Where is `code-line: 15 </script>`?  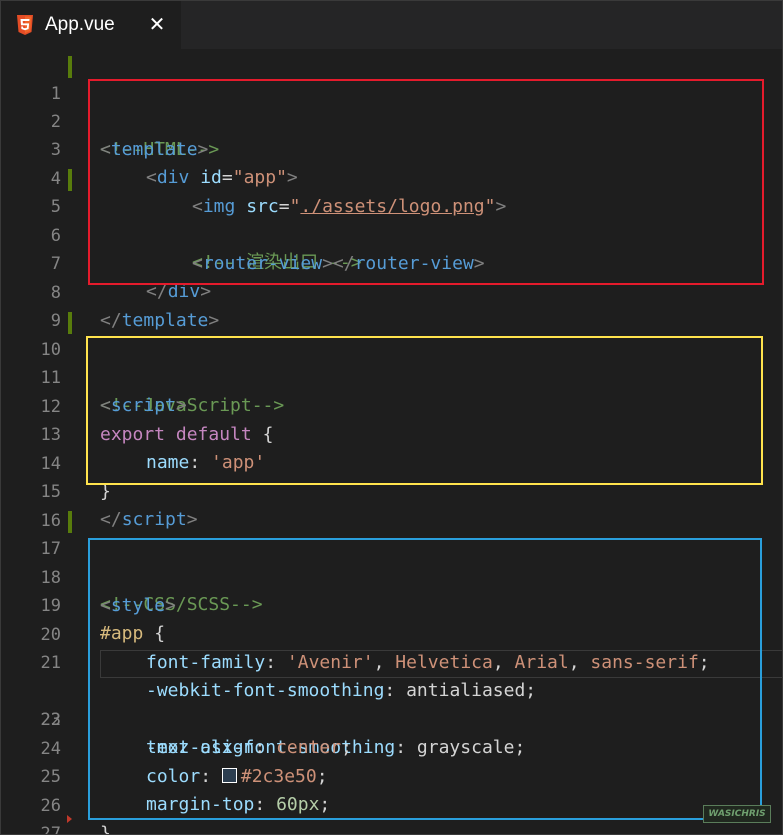 code-line: 15 </script> is located at coordinates (391, 490).